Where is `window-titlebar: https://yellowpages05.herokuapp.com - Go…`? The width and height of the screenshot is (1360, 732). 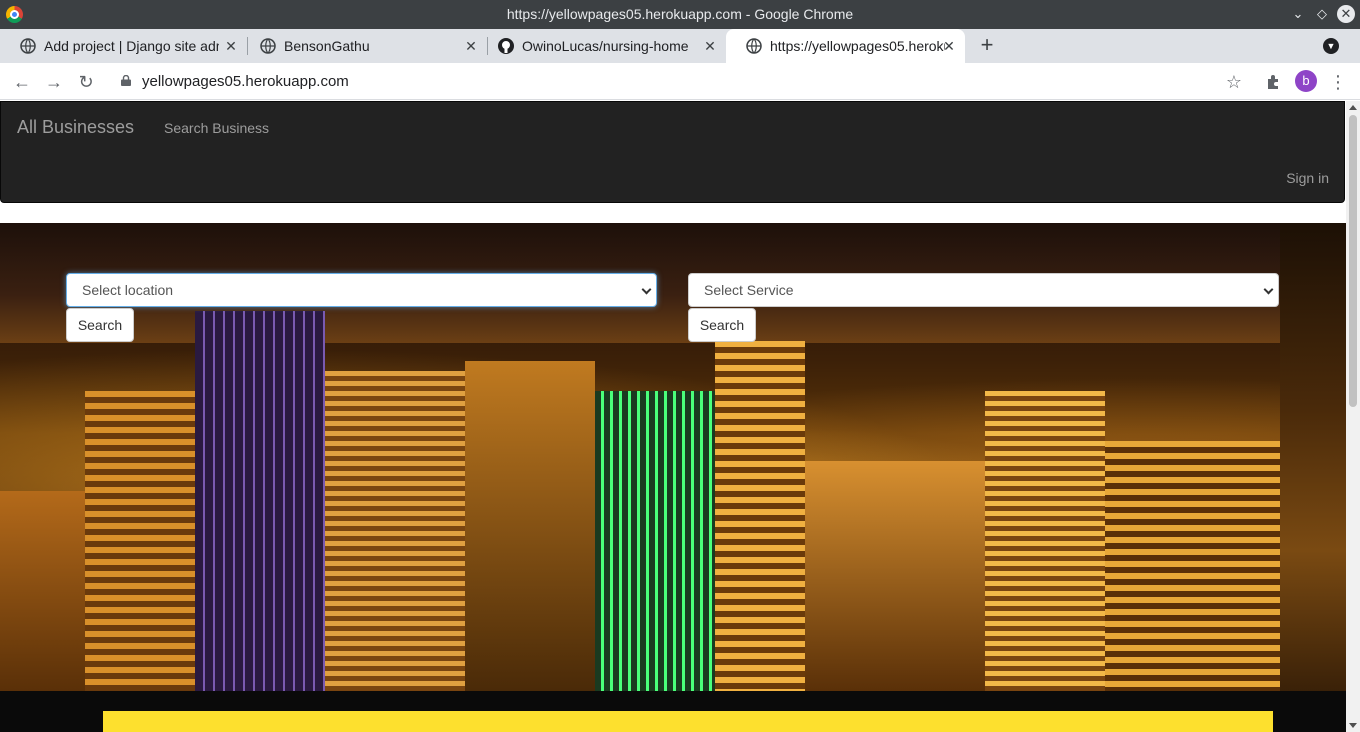 window-titlebar: https://yellowpages05.herokuapp.com - Go… is located at coordinates (680, 14).